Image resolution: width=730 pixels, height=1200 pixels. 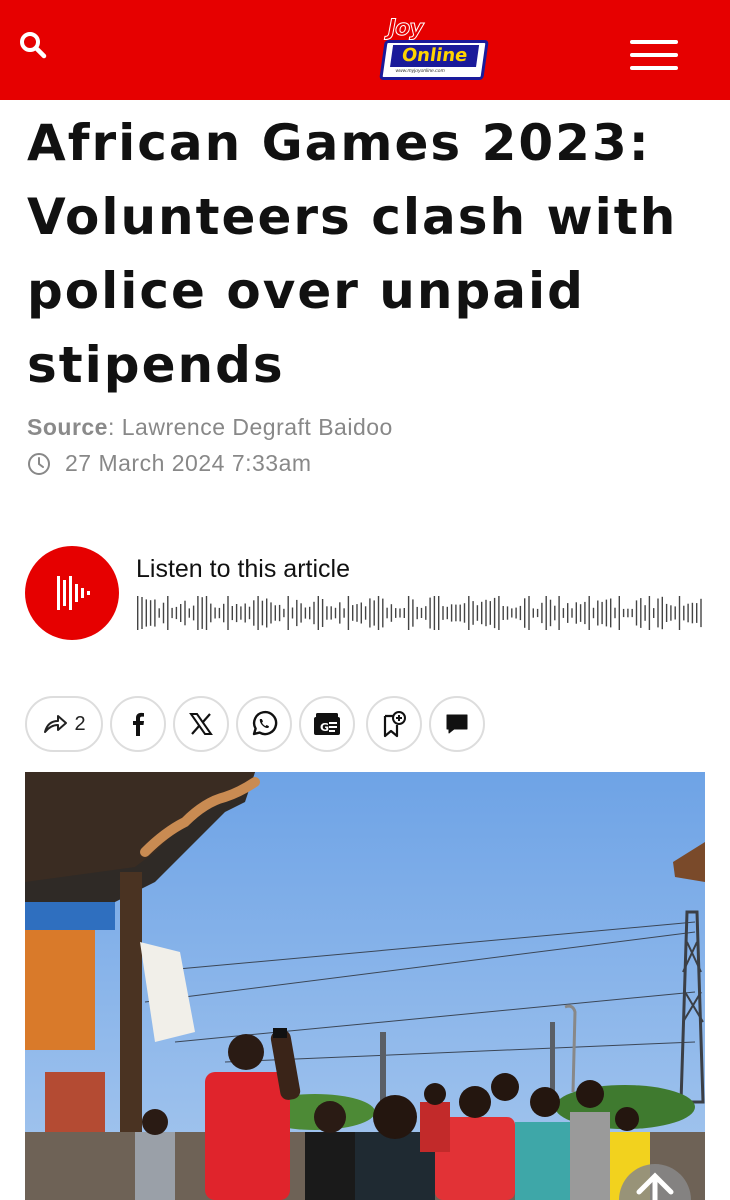 What do you see at coordinates (39, 463) in the screenshot?
I see `clock-icon` at bounding box center [39, 463].